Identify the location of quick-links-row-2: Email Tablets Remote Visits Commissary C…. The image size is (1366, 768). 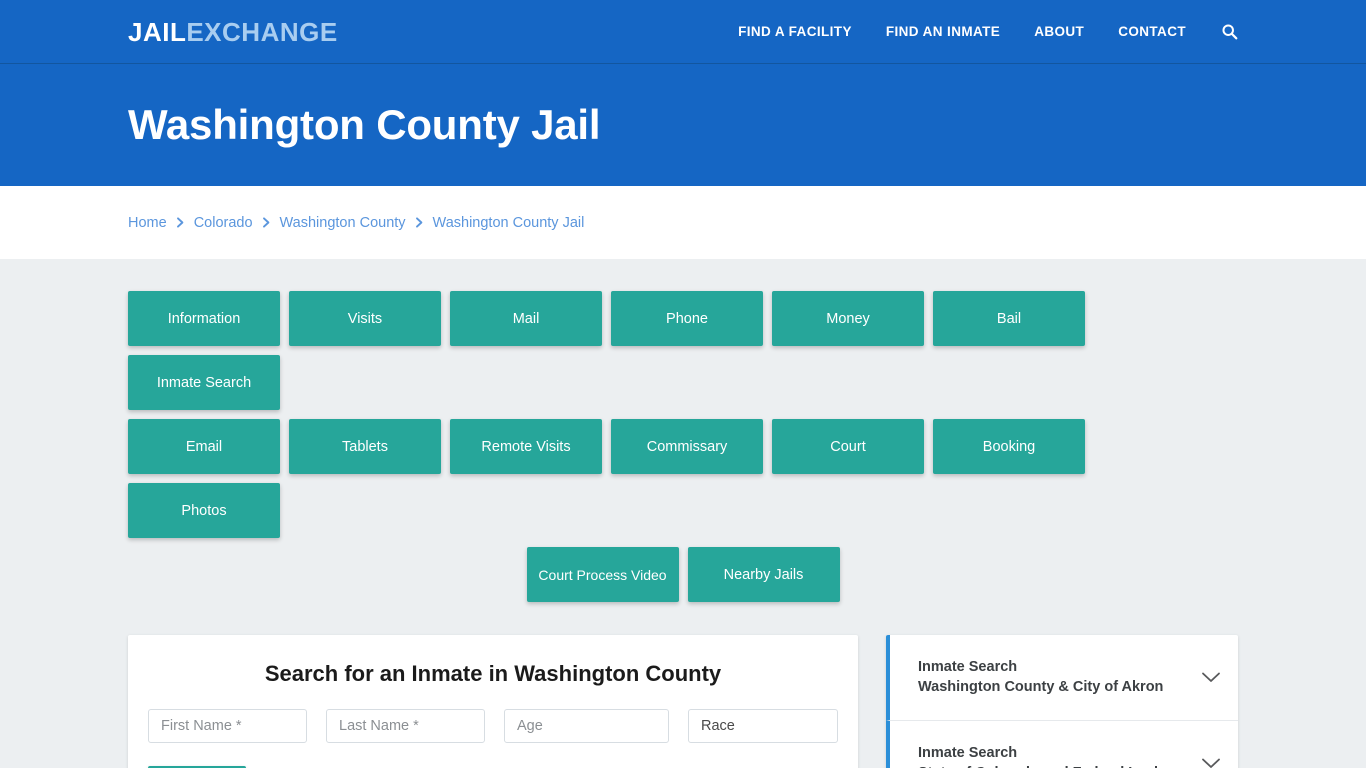
(683, 474).